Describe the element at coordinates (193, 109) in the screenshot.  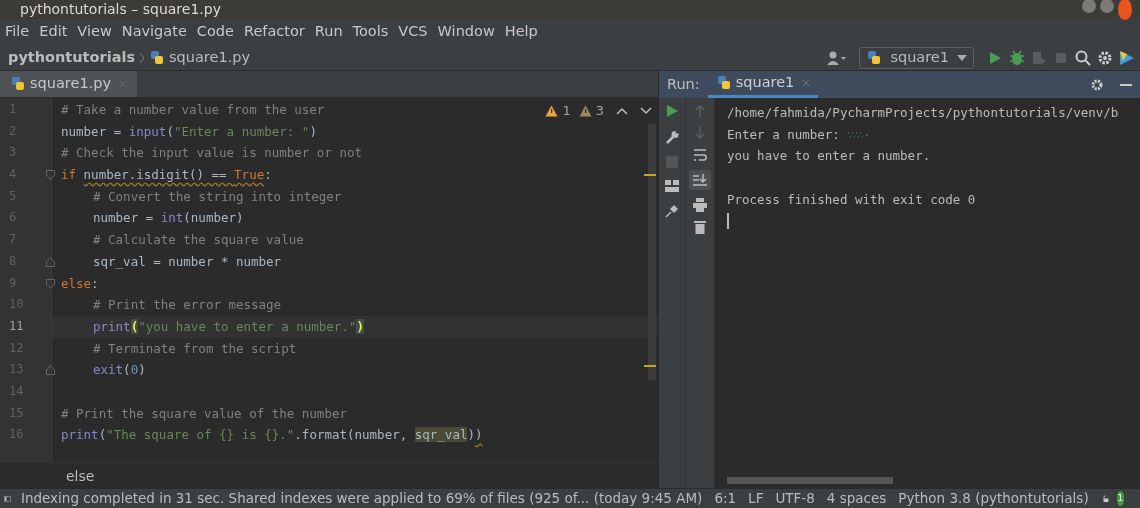
I see `code-line: # Take a number value from the user` at that location.